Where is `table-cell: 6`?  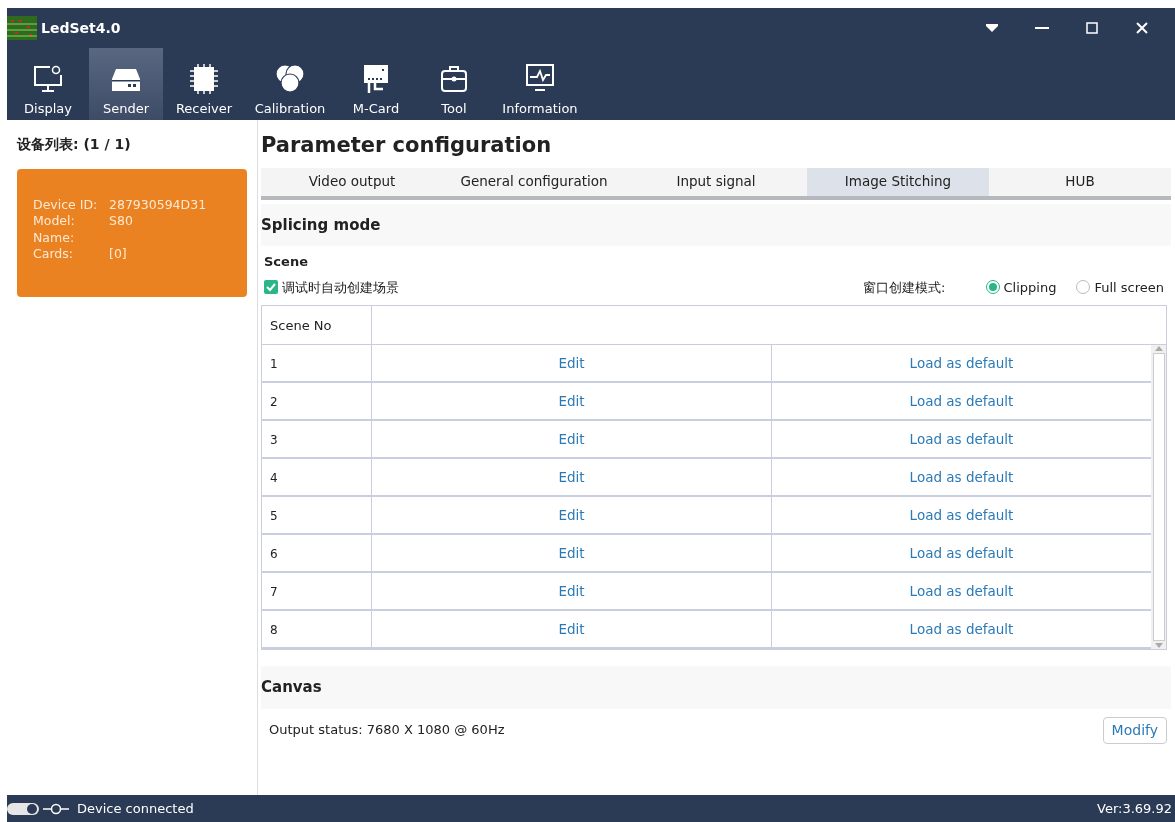
table-cell: 6 is located at coordinates (317, 553).